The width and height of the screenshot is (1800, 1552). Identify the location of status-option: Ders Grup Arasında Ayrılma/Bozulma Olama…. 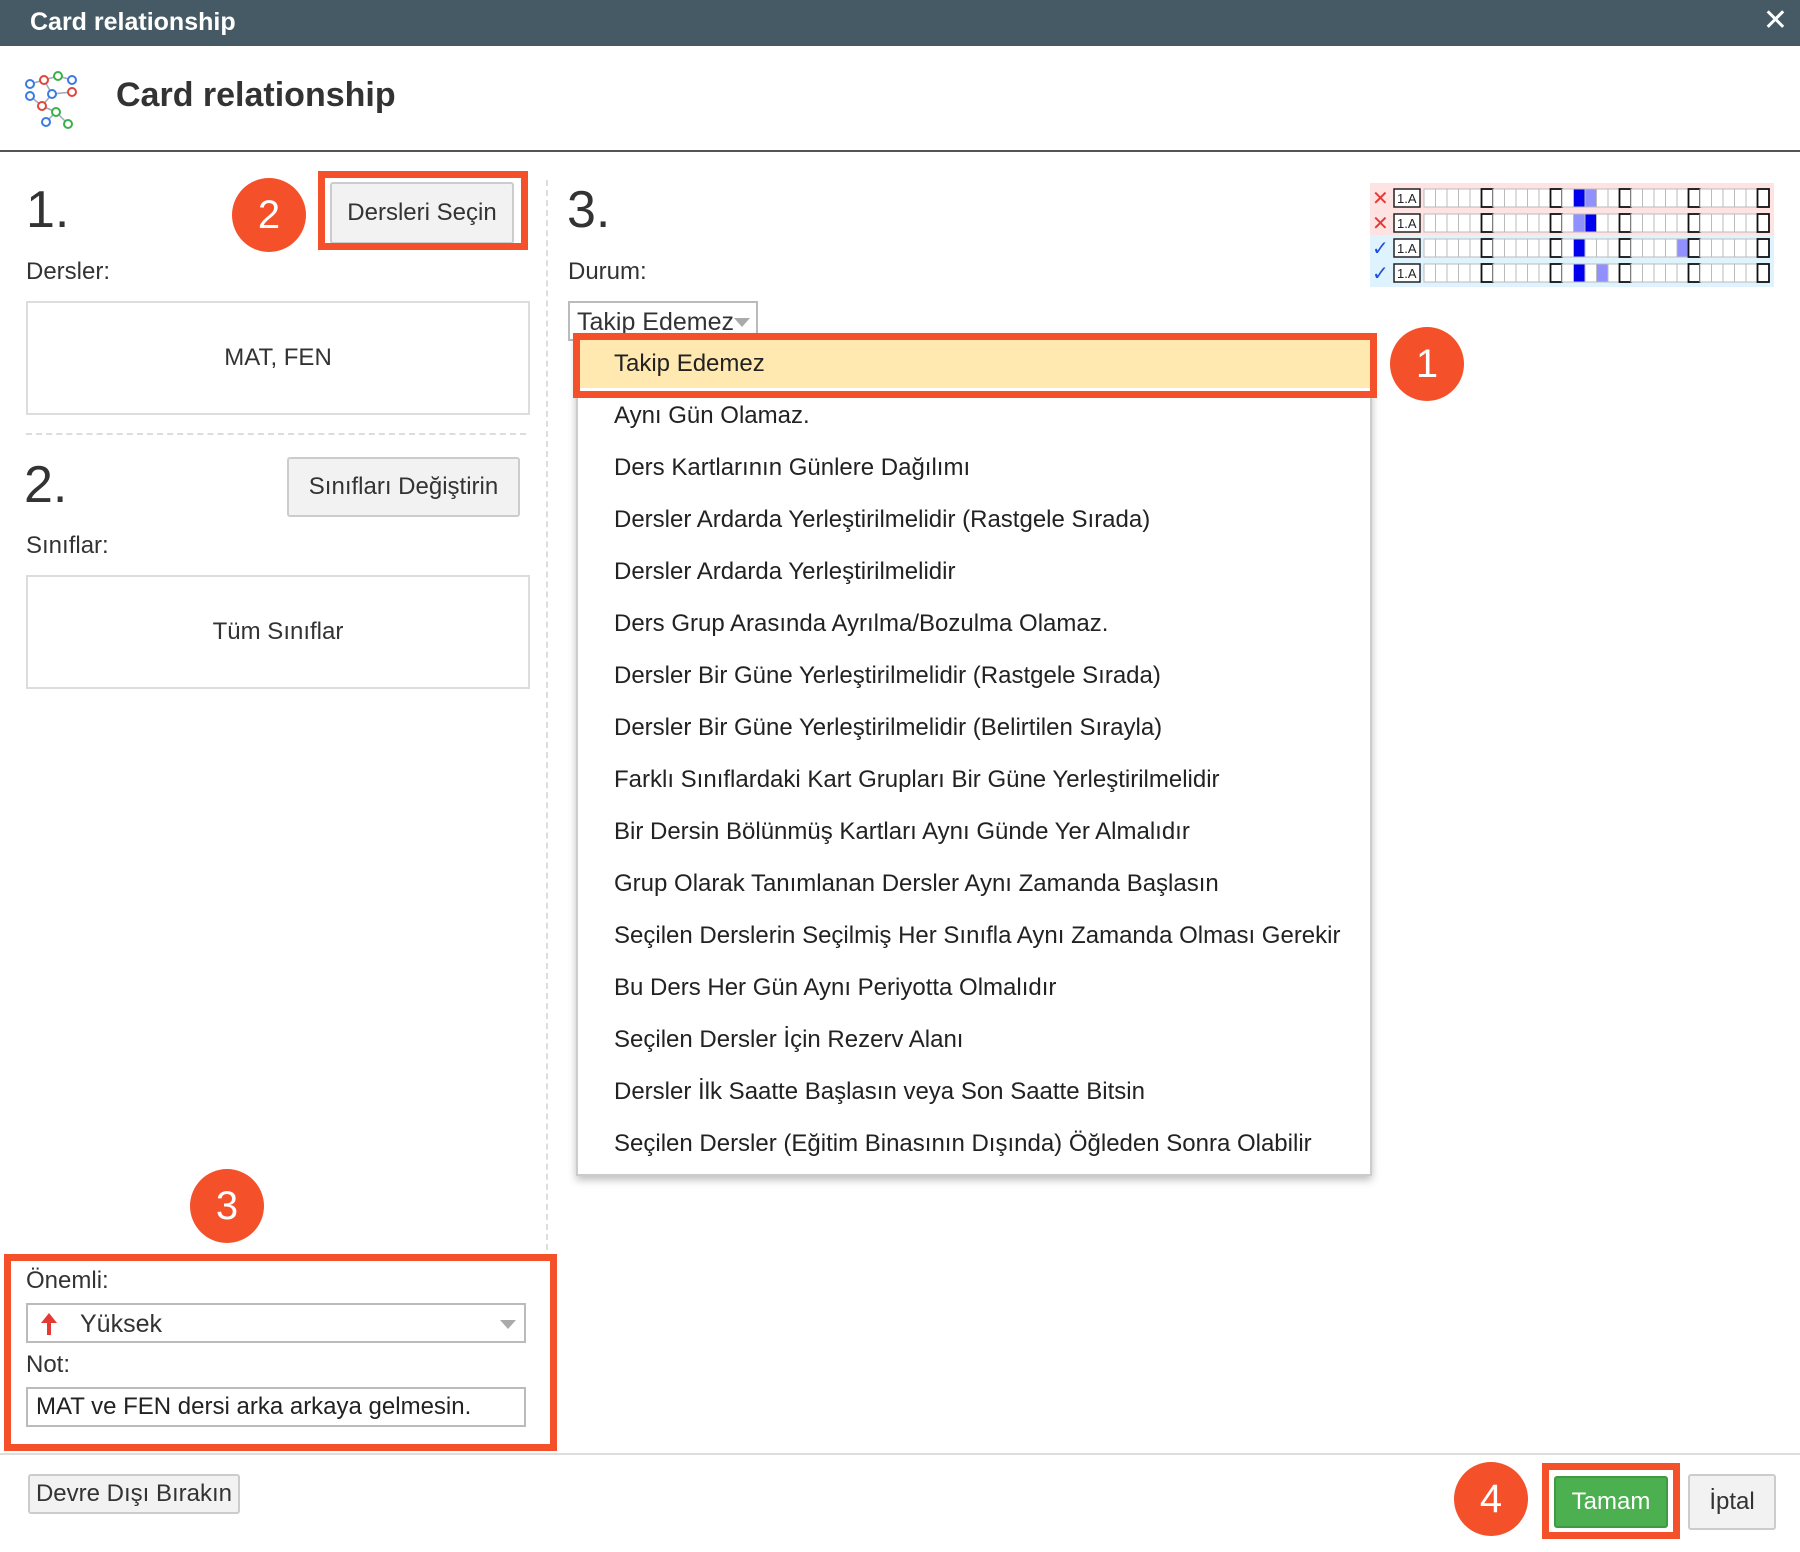
(974, 624).